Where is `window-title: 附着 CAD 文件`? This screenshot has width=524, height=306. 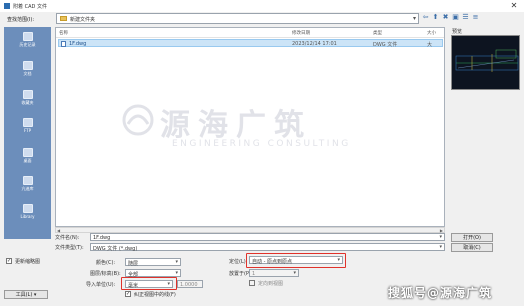
window-title: 附着 CAD 文件 is located at coordinates (30, 7).